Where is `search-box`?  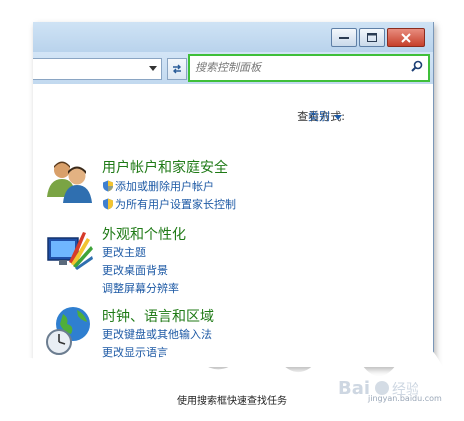
search-box is located at coordinates (309, 68).